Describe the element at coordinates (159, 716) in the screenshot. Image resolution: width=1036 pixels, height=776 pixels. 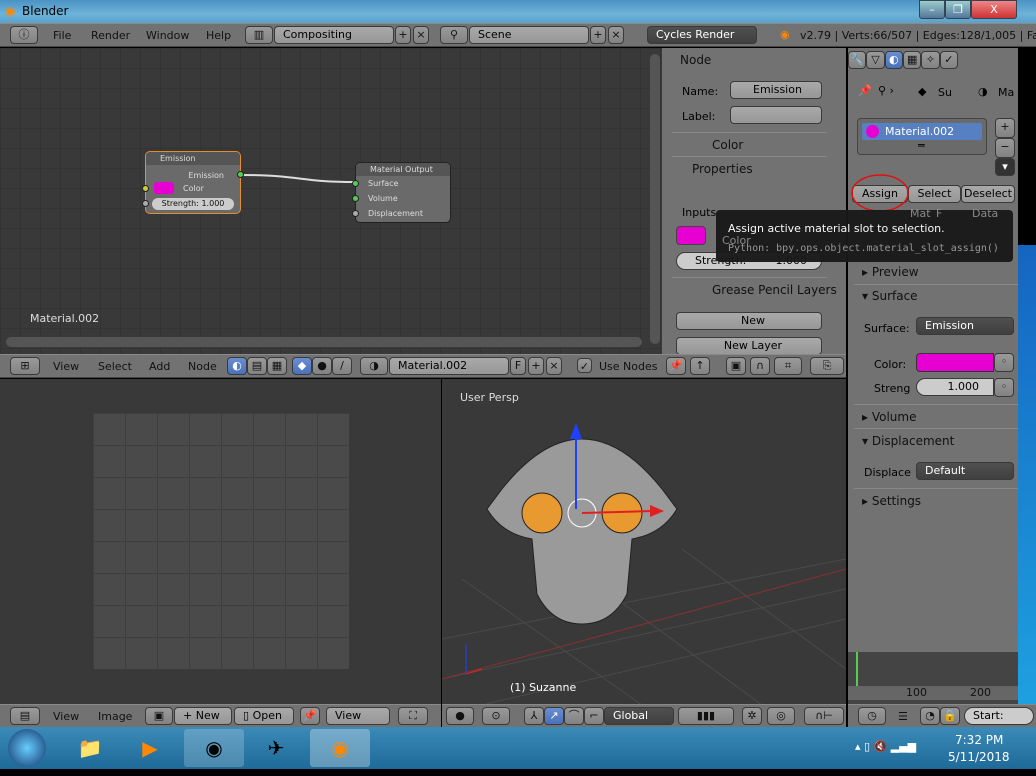
I see `image-browse-icon: ▣` at that location.